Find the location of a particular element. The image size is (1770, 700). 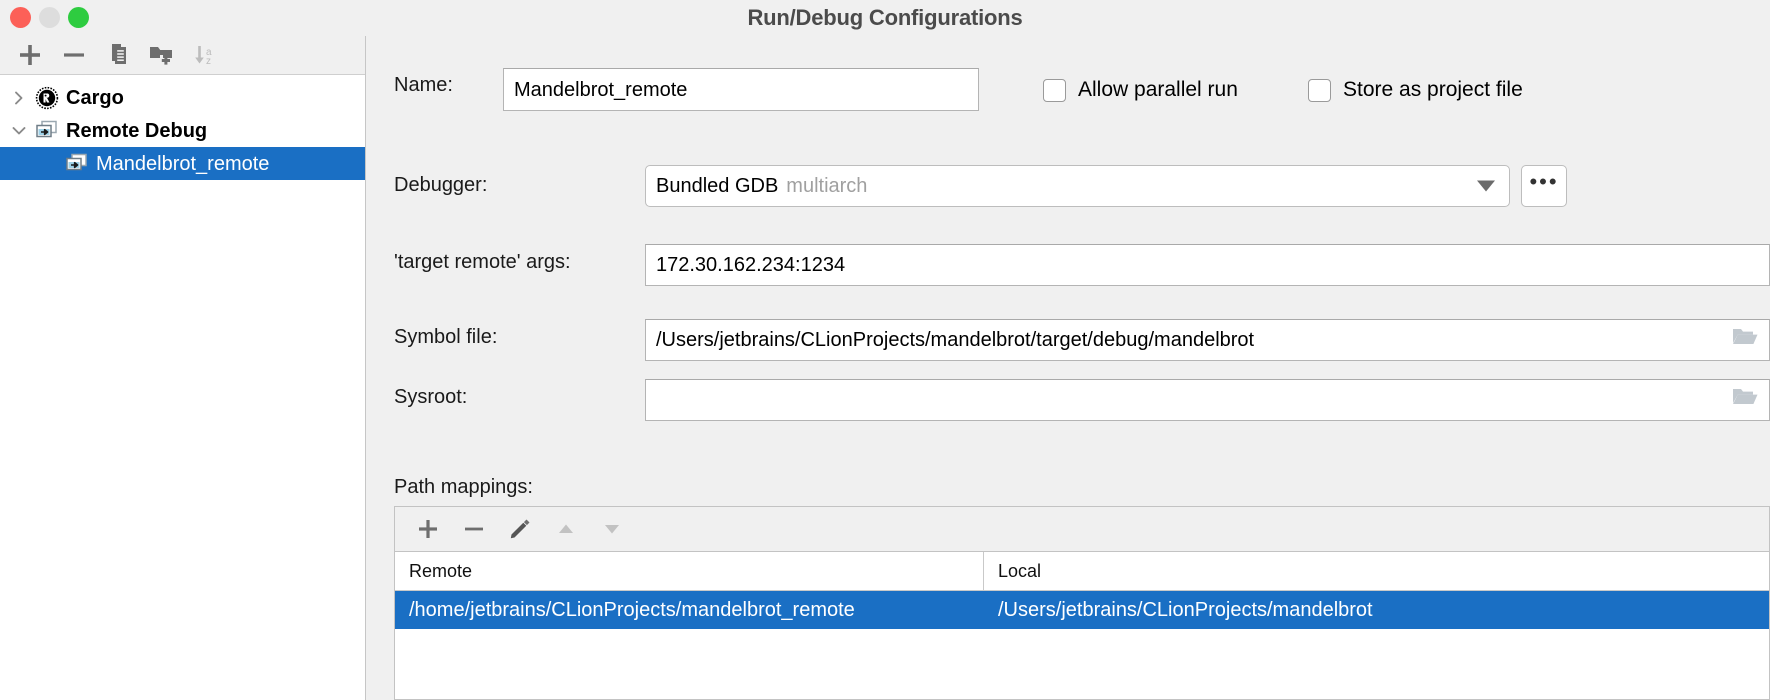

tree-item-cargo: Cargo is located at coordinates (182, 97).